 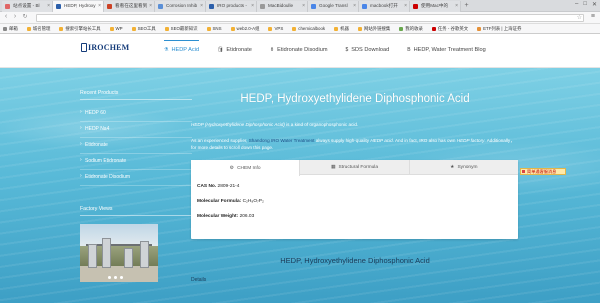 What do you see at coordinates (341, 29) in the screenshot?
I see `bookmark-item: 机器` at bounding box center [341, 29].